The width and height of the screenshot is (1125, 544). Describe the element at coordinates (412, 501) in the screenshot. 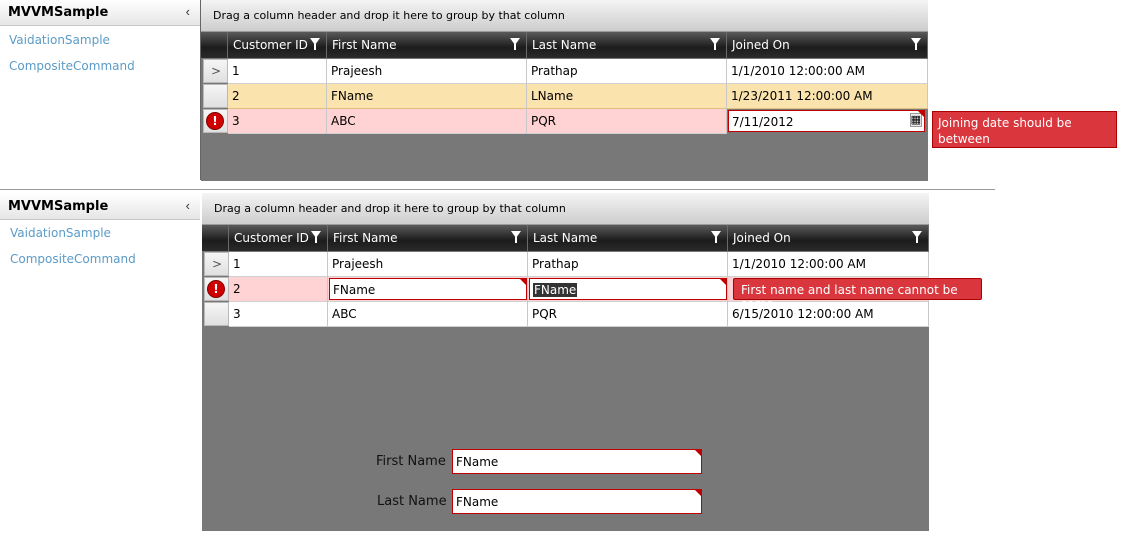

I see `last-name-label: Last Name` at that location.